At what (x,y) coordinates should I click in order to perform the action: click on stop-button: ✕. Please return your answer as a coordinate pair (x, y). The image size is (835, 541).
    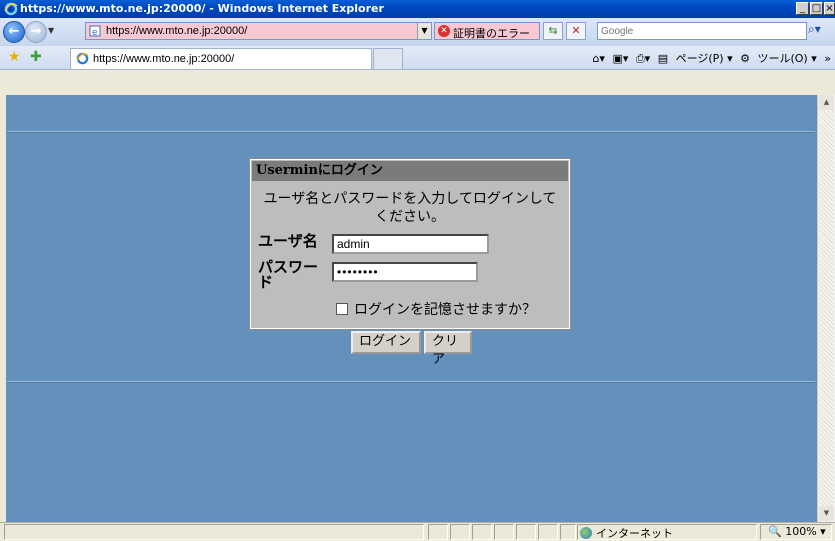
    Looking at the image, I should click on (576, 31).